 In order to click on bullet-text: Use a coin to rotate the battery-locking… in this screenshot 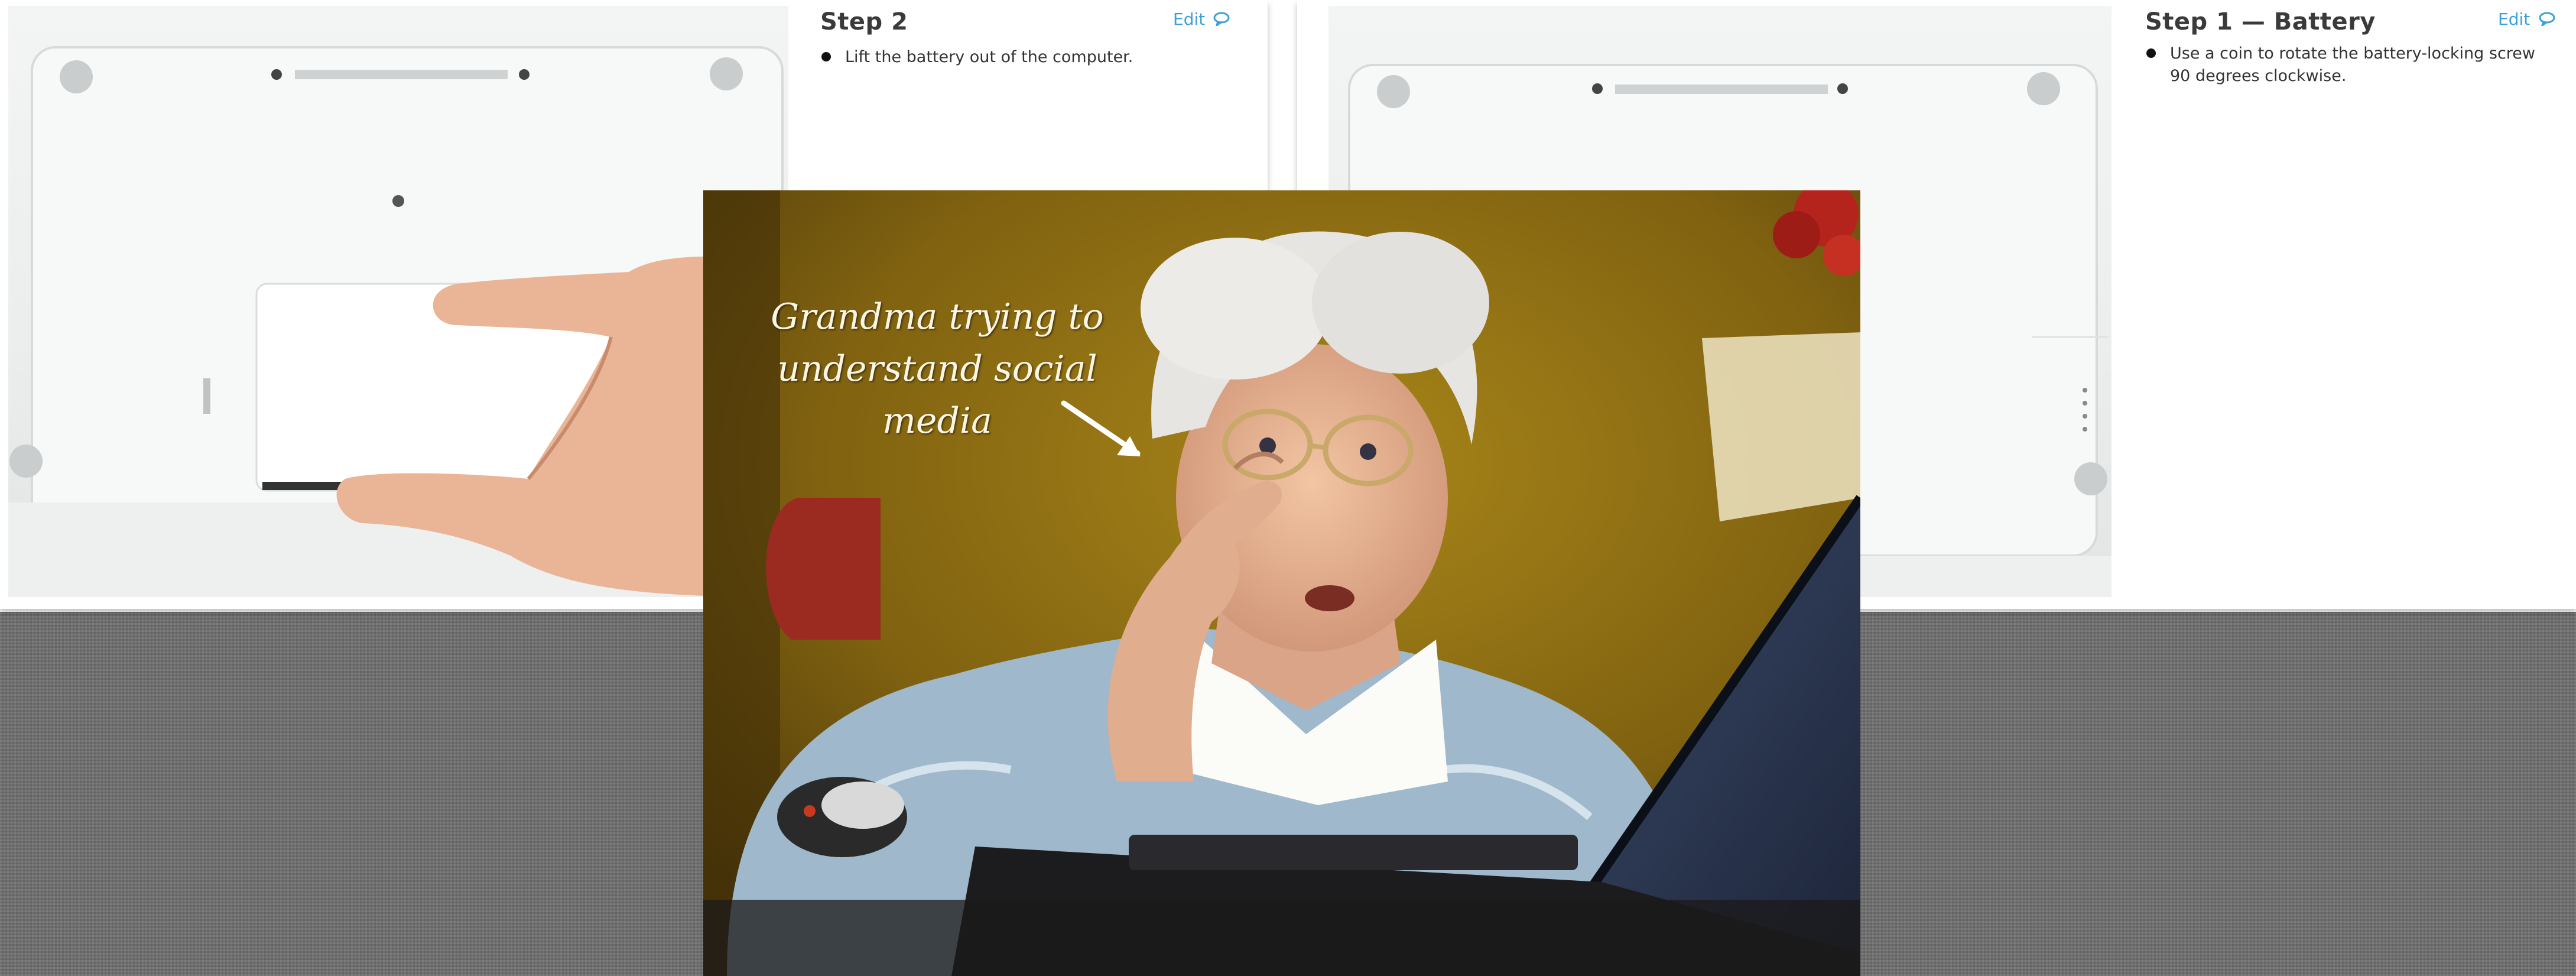, I will do `click(2352, 64)`.